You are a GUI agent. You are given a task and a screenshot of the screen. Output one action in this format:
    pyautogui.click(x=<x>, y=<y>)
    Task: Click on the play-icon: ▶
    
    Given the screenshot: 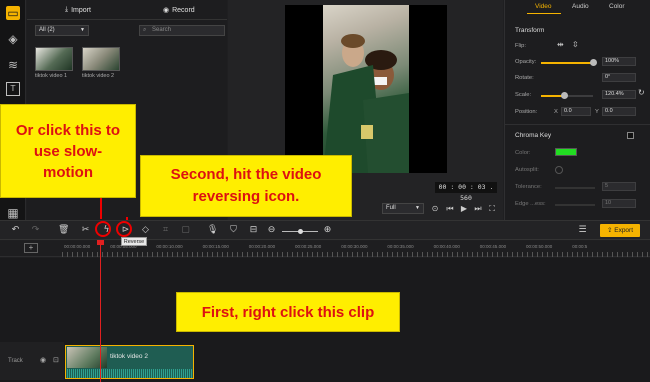 What is the action you would take?
    pyautogui.click(x=464, y=209)
    